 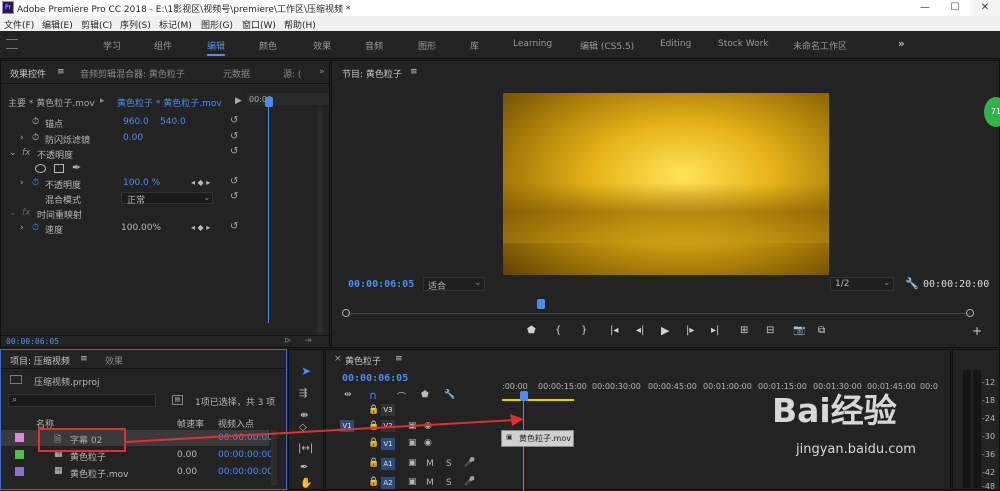 I want to click on workspace-learning: Learning, so click(x=532, y=44).